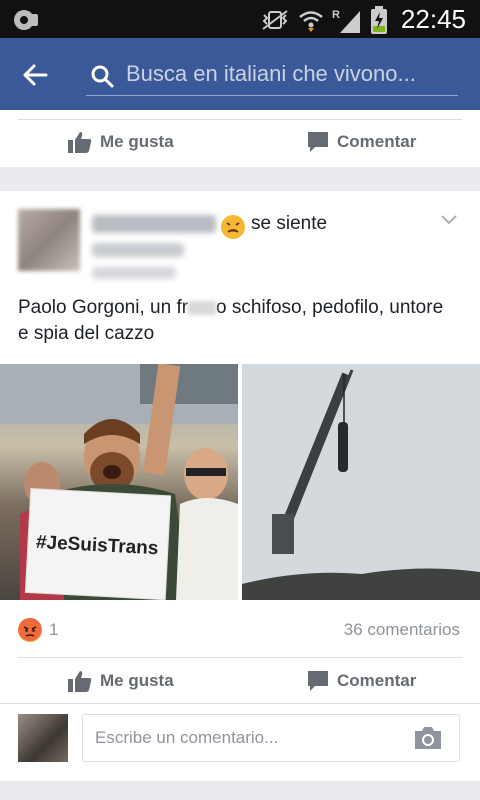  I want to click on post-photo-1: #JeSuisTrans, so click(119, 482).